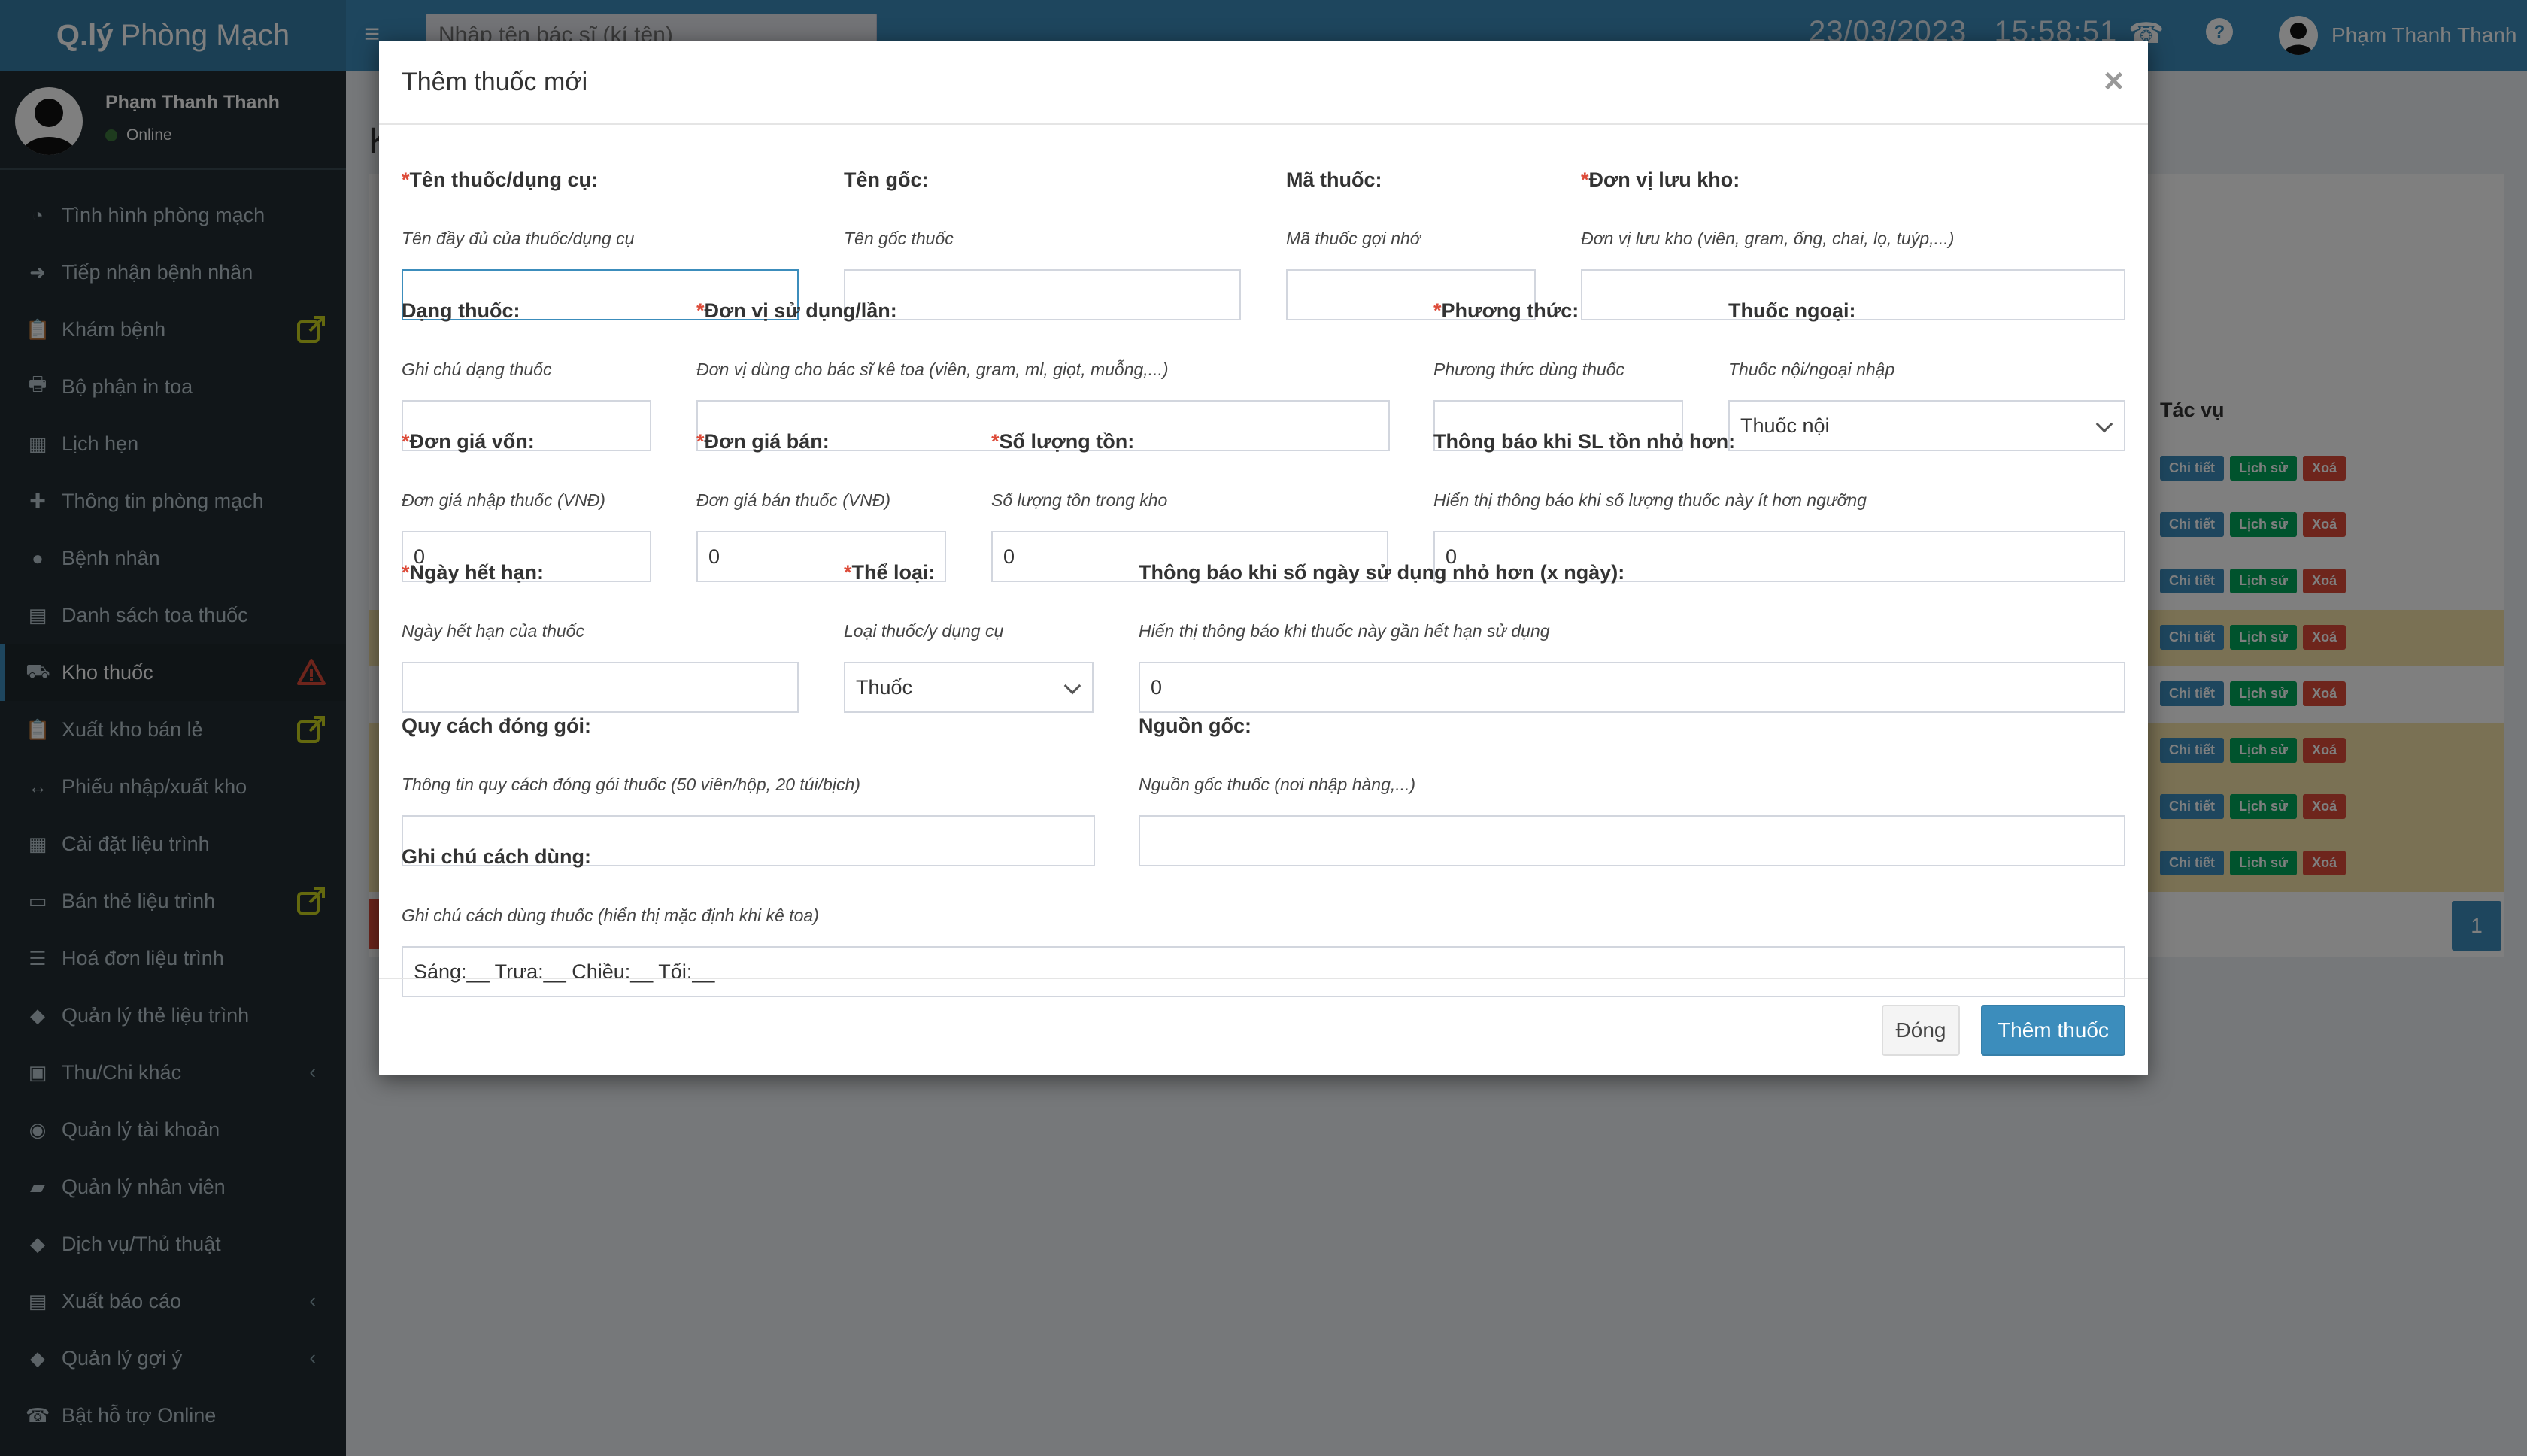 The width and height of the screenshot is (2527, 1456). Describe the element at coordinates (1632, 687) in the screenshot. I see `expiry-warning-days-input: 0` at that location.